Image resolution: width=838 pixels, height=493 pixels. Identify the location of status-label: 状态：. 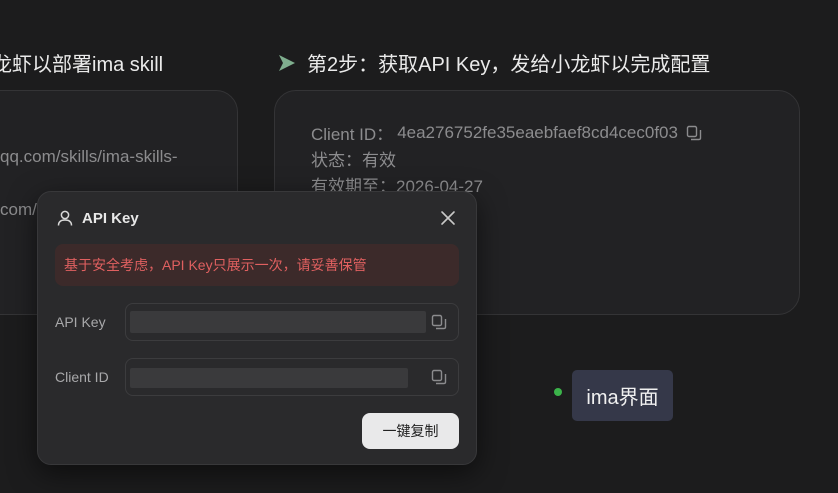
(336, 160).